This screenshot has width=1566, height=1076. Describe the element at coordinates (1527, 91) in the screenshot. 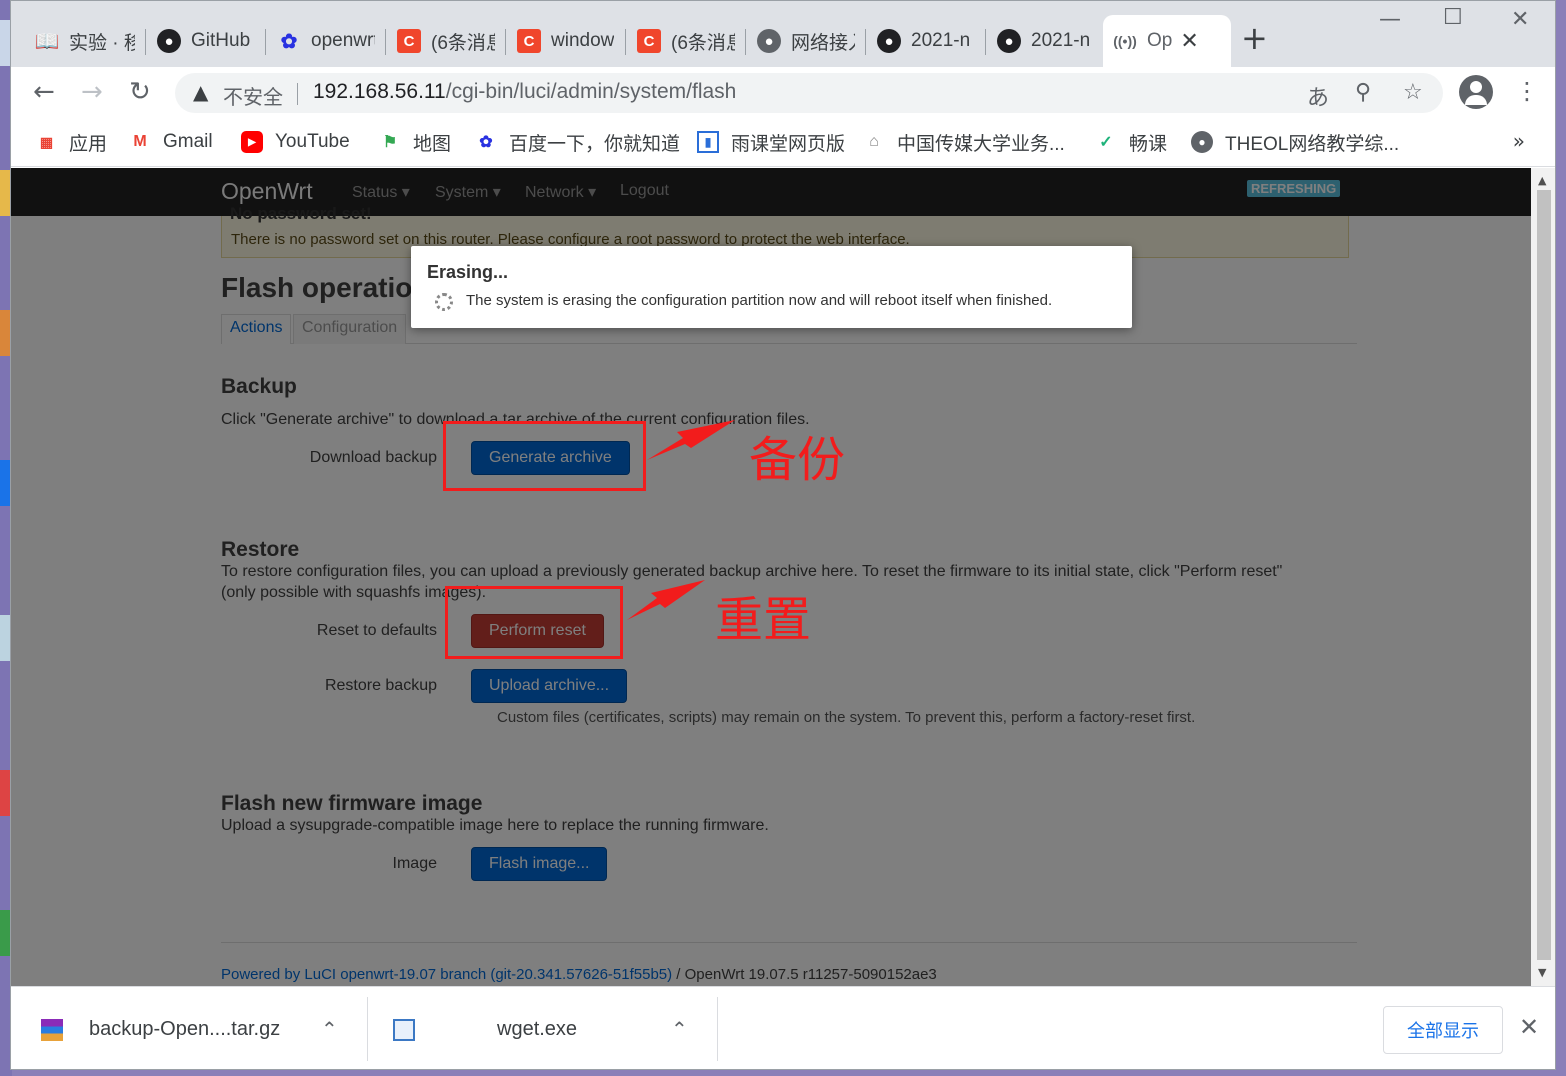

I see `menu-kebab-icon: ⋮` at that location.